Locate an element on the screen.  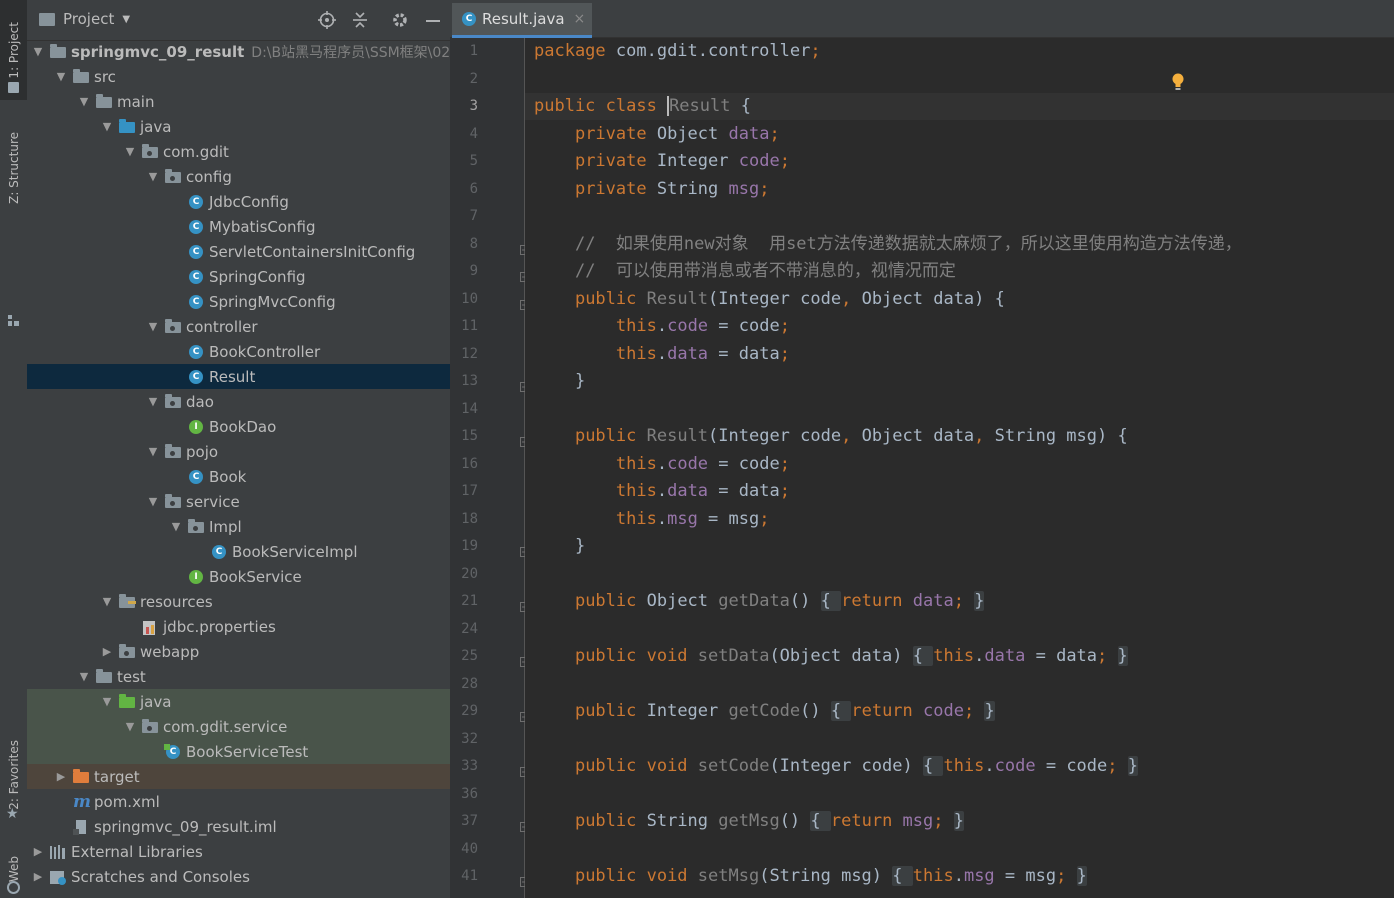
project-view-selector: Project ▼ is located at coordinates (84, 19).